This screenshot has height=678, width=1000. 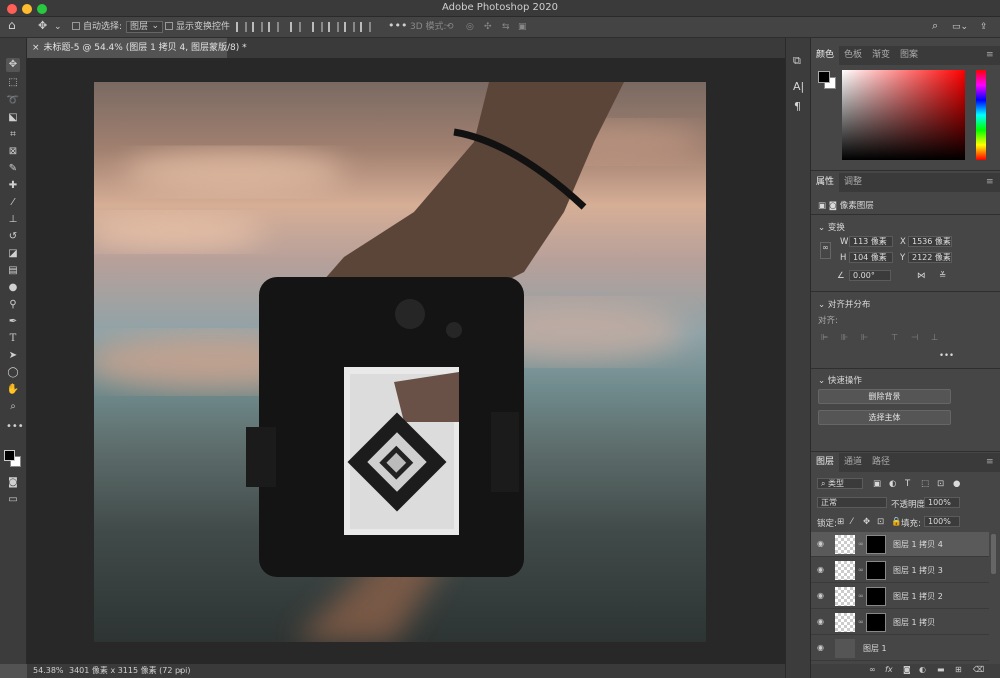 I want to click on link-layers-icon: ∞, so click(x=872, y=669).